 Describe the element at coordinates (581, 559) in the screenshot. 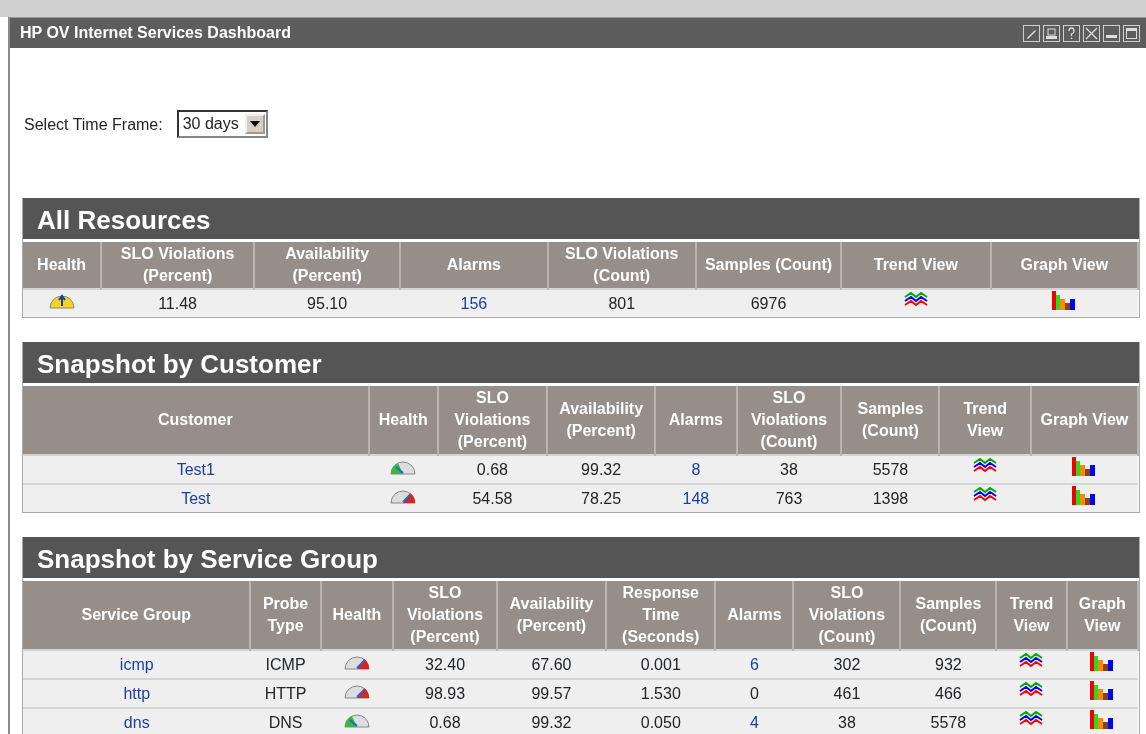

I see `section-heading: Snapshot by Service Group` at that location.